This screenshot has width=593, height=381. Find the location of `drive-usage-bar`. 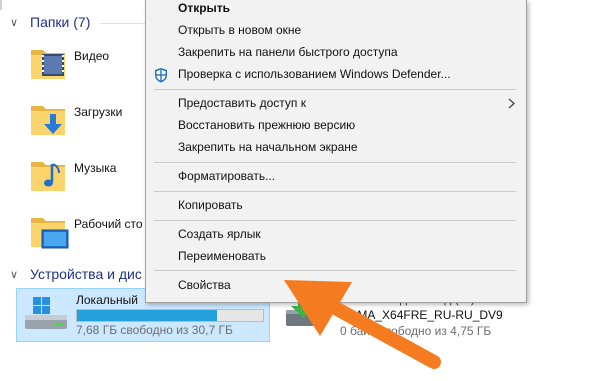

drive-usage-bar is located at coordinates (170, 315).